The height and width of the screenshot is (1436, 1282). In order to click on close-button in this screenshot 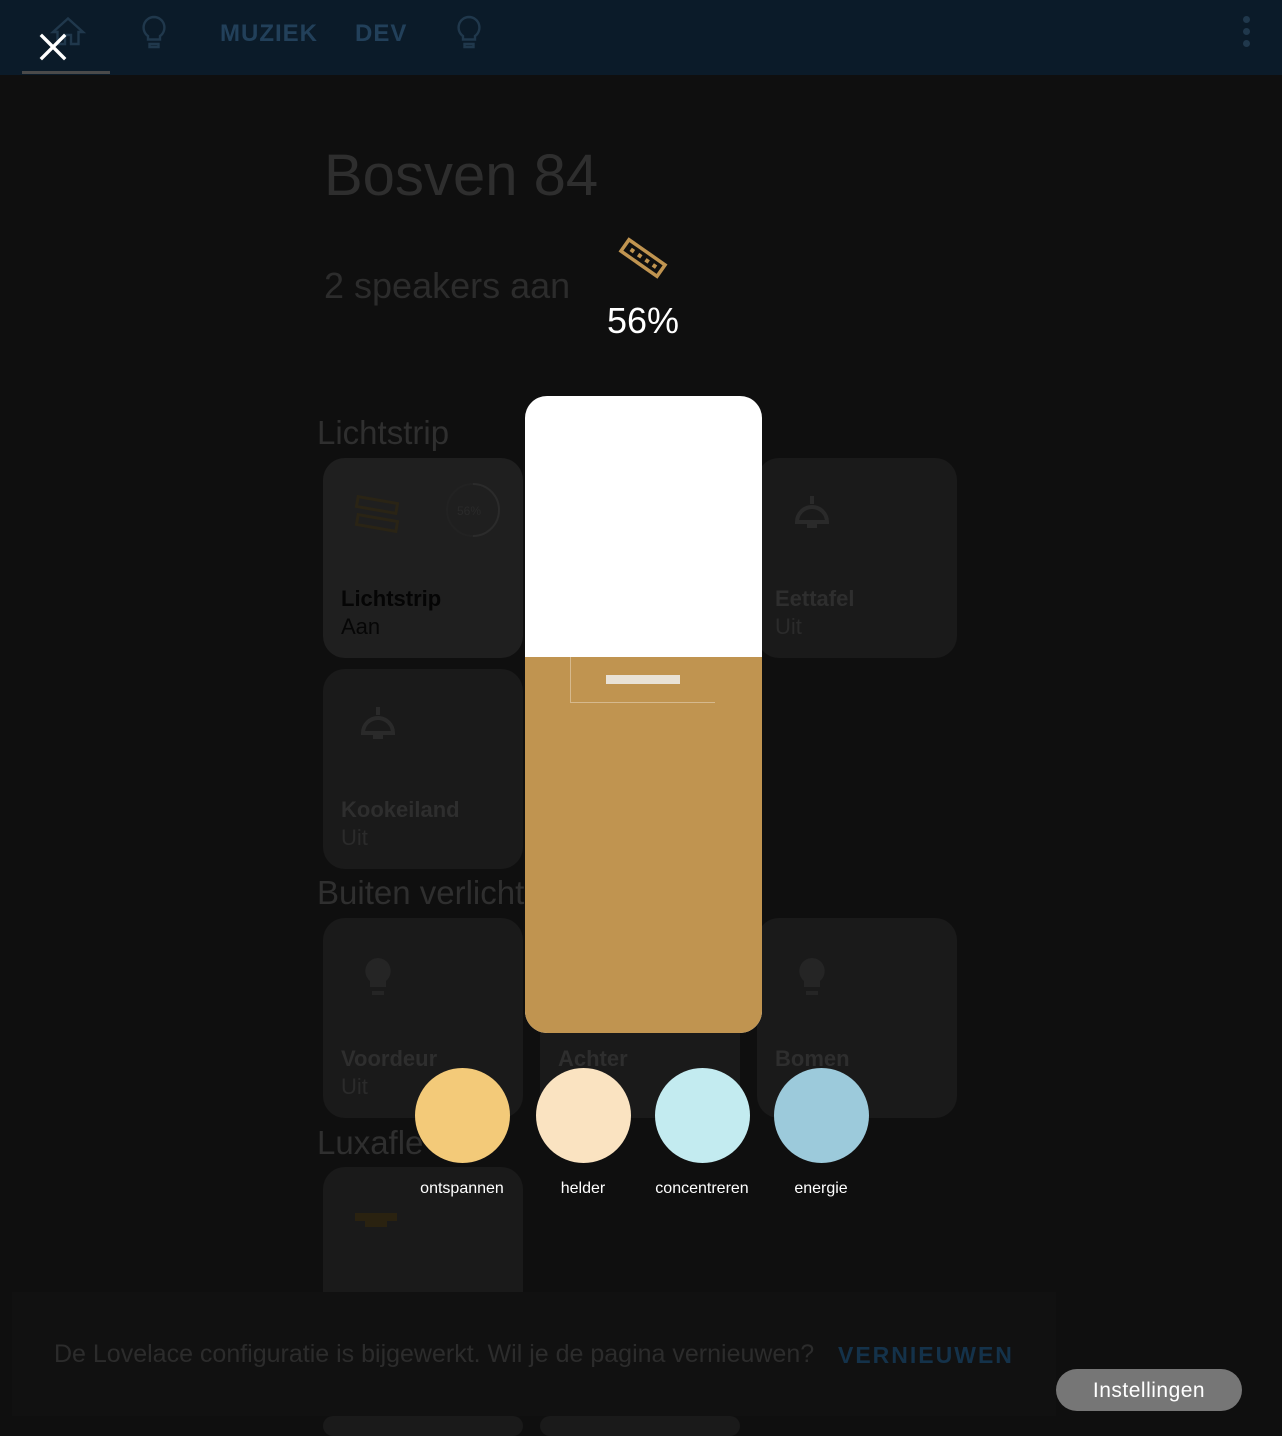, I will do `click(53, 47)`.